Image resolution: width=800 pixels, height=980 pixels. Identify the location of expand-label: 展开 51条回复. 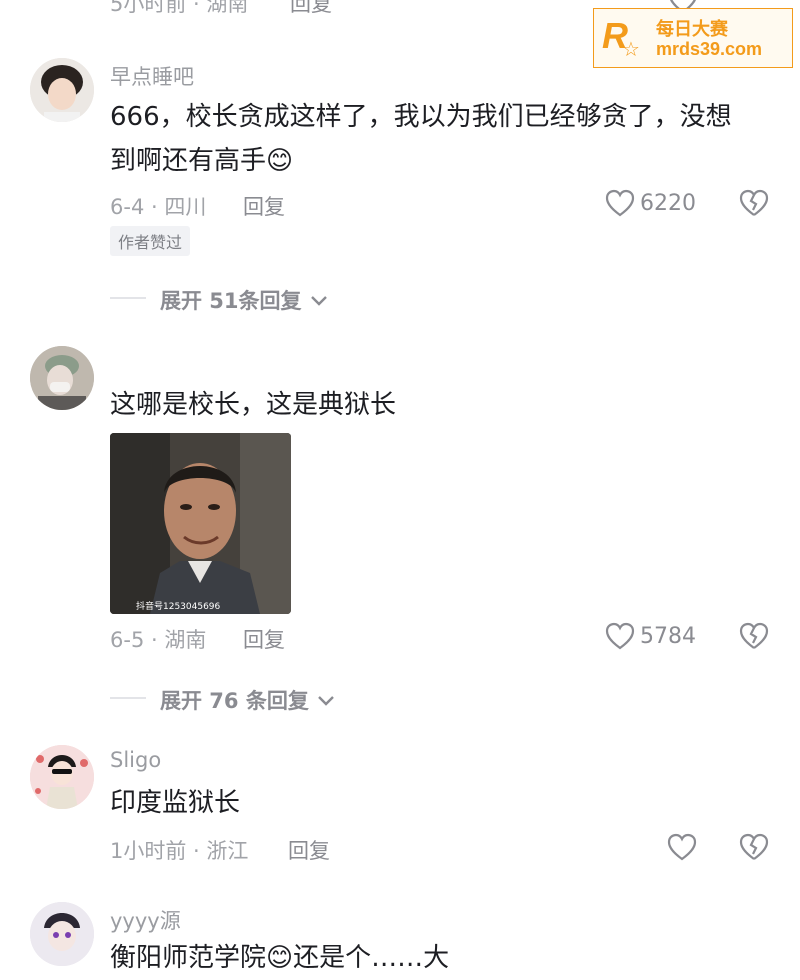
(231, 301).